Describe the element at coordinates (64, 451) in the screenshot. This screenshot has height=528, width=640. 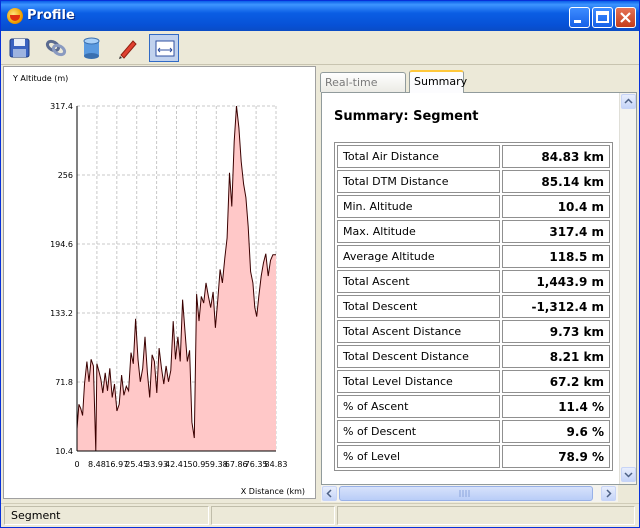
I see `y-tick-label: 10.4` at that location.